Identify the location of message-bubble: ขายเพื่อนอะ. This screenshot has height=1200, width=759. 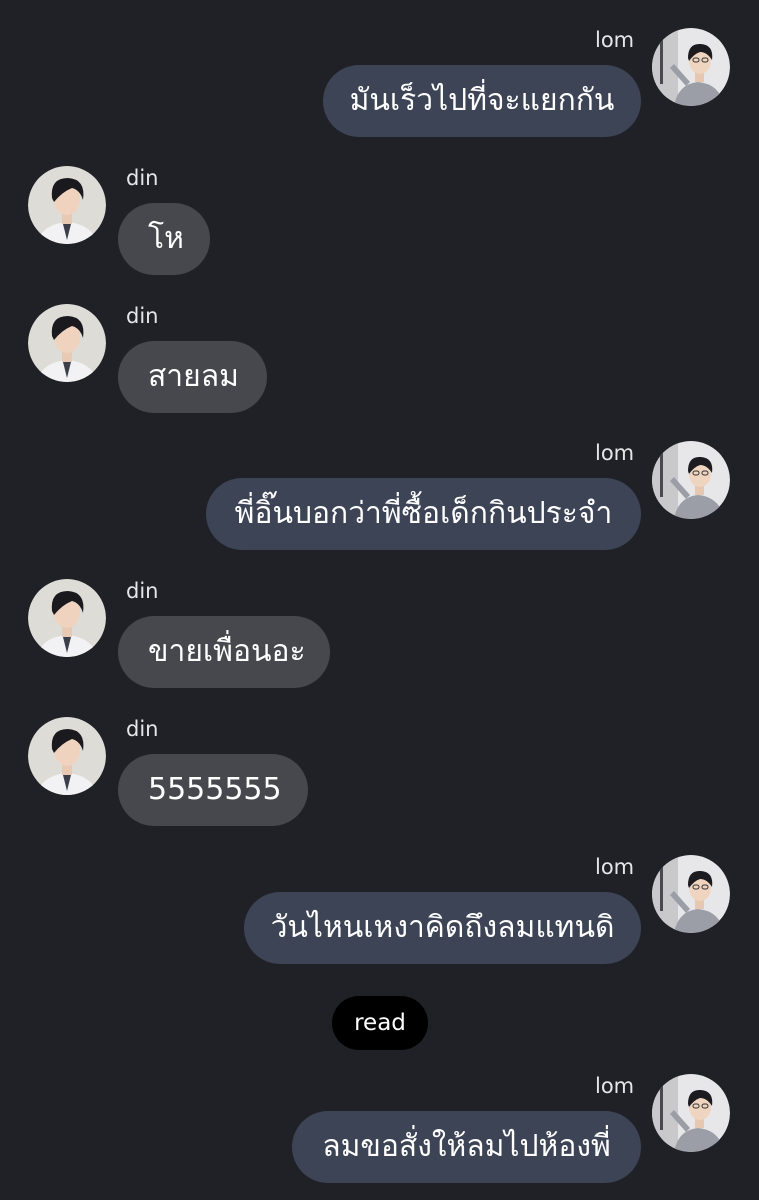
(224, 652).